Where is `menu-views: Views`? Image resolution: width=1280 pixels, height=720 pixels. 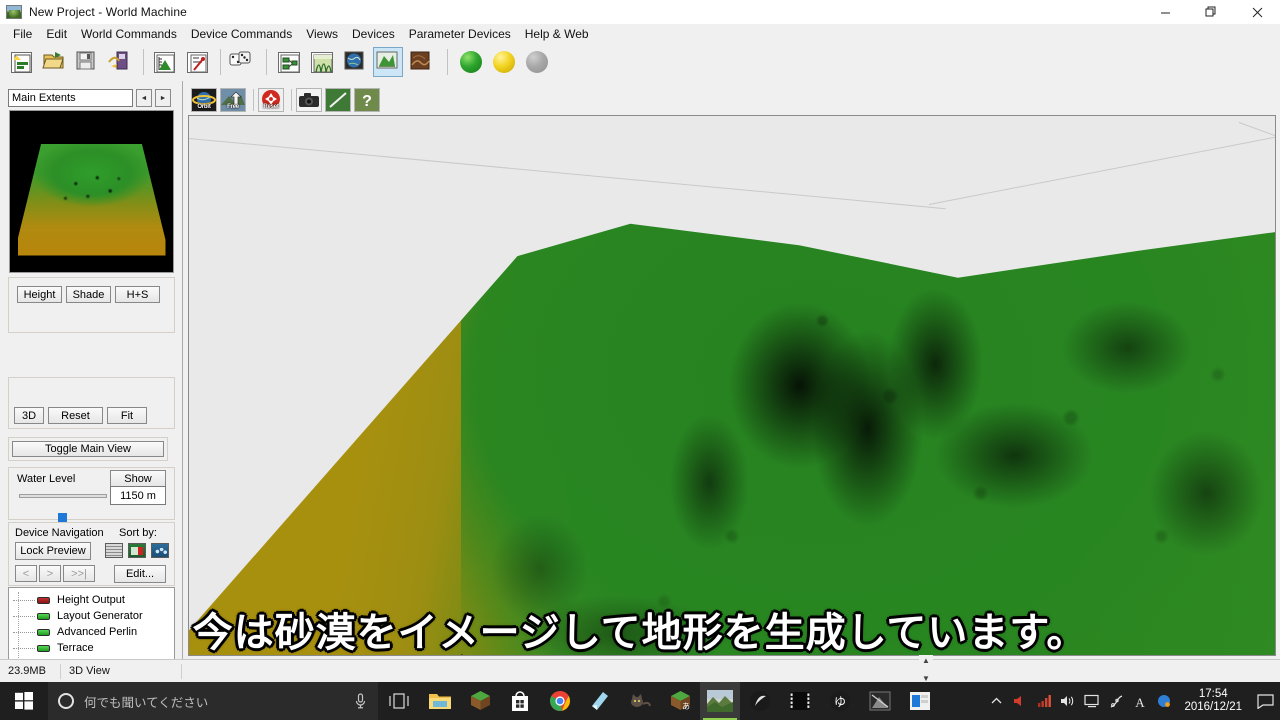
menu-views: Views is located at coordinates (322, 34).